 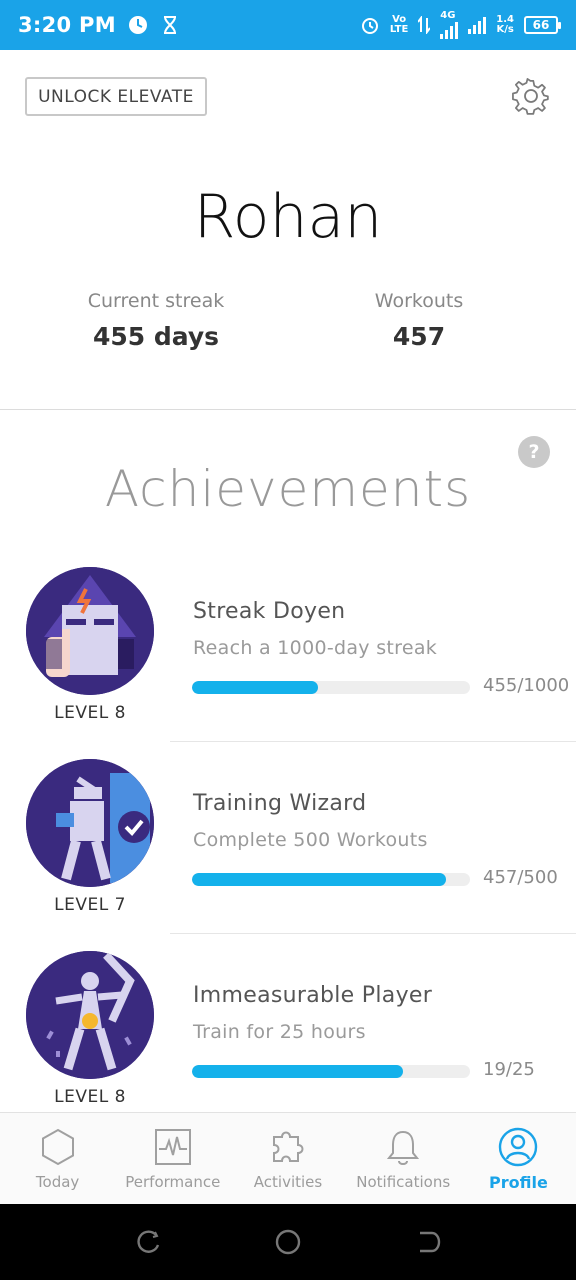 What do you see at coordinates (90, 905) in the screenshot?
I see `level-label: LEVEL 7` at bounding box center [90, 905].